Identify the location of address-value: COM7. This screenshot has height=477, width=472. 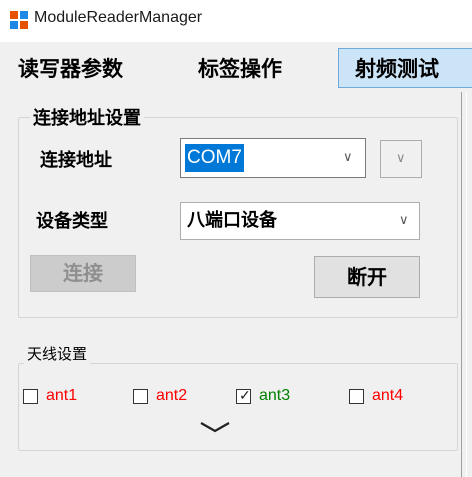
(214, 158).